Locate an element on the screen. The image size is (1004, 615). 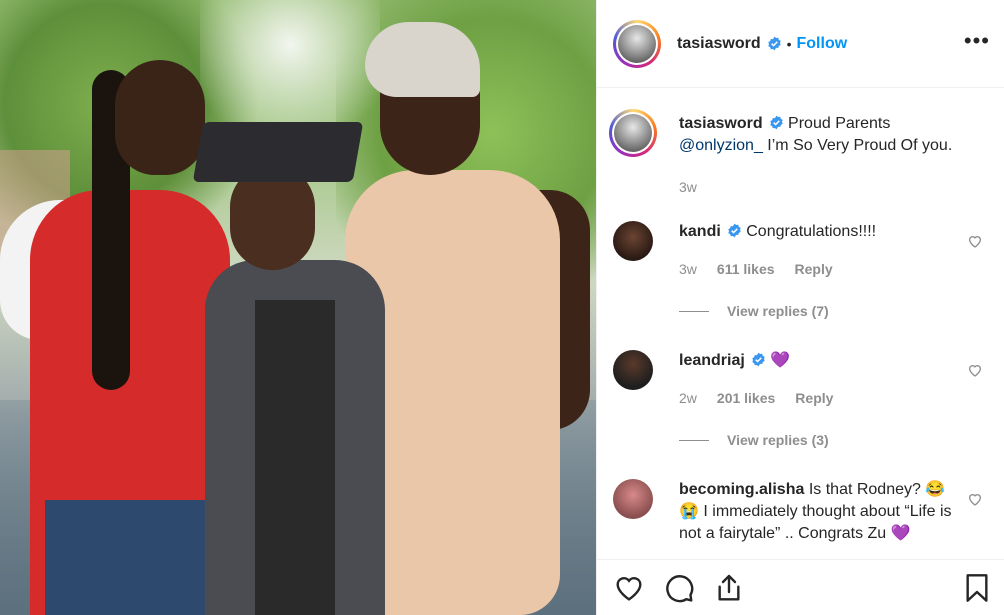
caption-meta: 3w is located at coordinates (688, 187).